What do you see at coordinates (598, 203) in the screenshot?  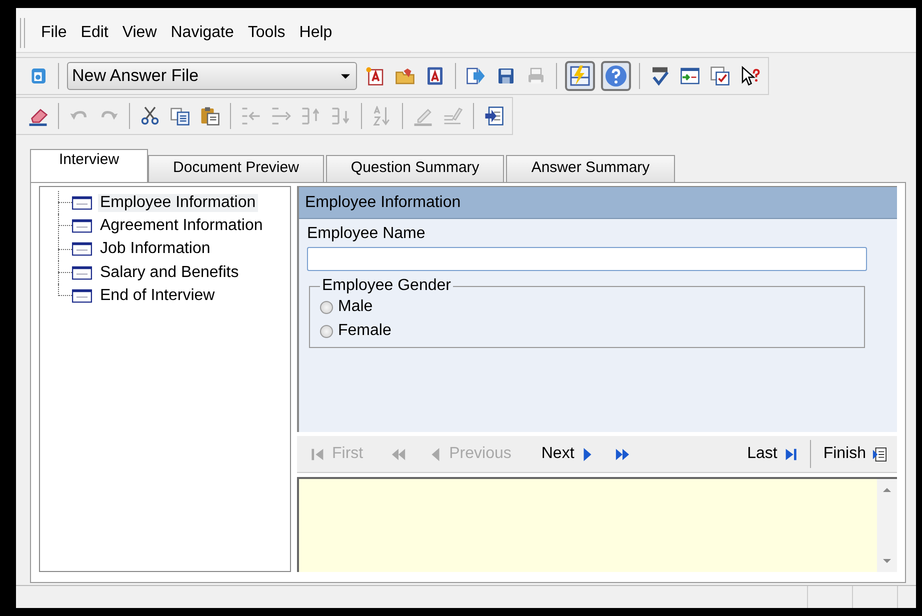 I see `page-title: Employee Information` at bounding box center [598, 203].